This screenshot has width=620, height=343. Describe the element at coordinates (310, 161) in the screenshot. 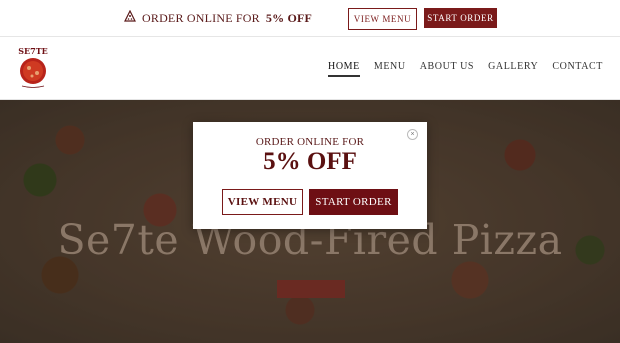

I see `modal-discount: 5% OFF` at that location.